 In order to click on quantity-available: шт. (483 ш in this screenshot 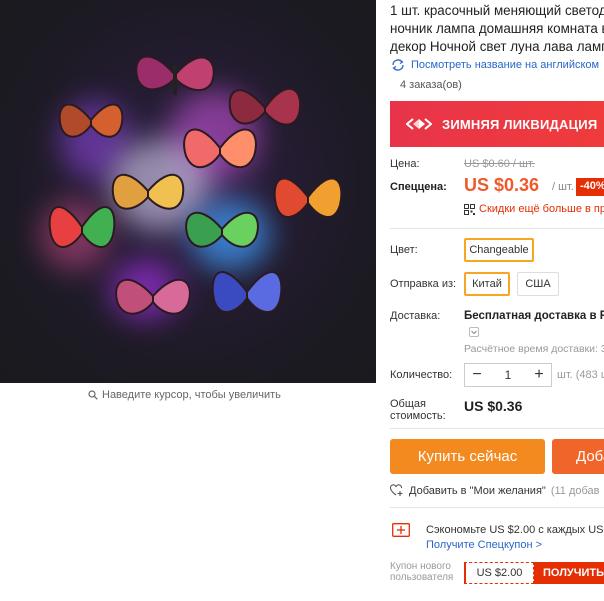, I will do `click(580, 375)`.